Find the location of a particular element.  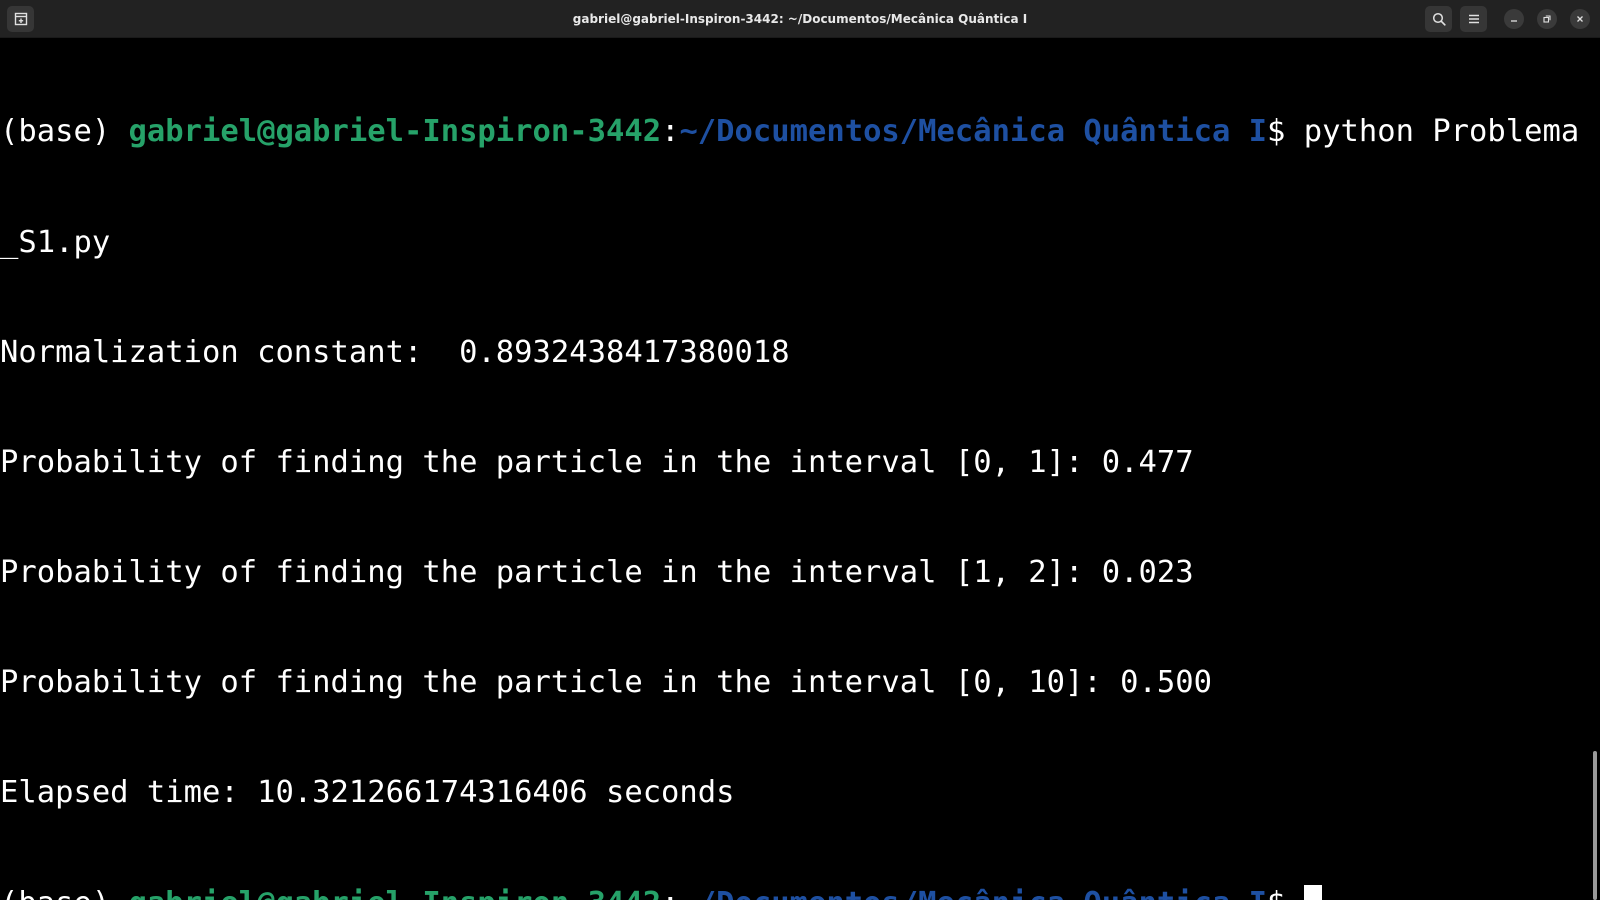

new-tab-icon is located at coordinates (21, 19).